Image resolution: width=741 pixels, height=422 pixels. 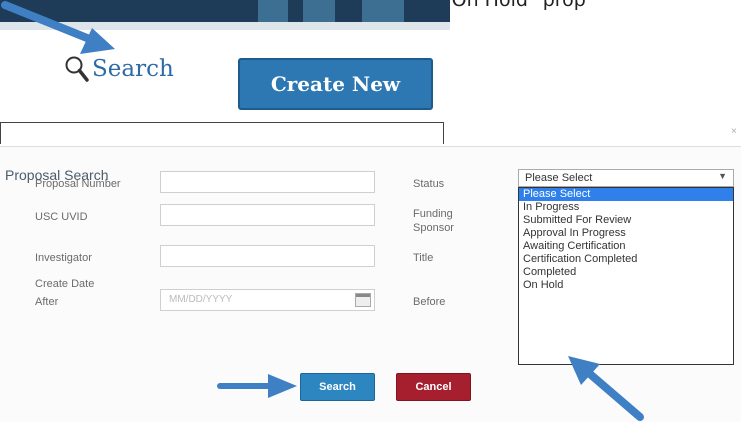 What do you see at coordinates (626, 285) in the screenshot?
I see `status-option-on-hold: On Hold` at bounding box center [626, 285].